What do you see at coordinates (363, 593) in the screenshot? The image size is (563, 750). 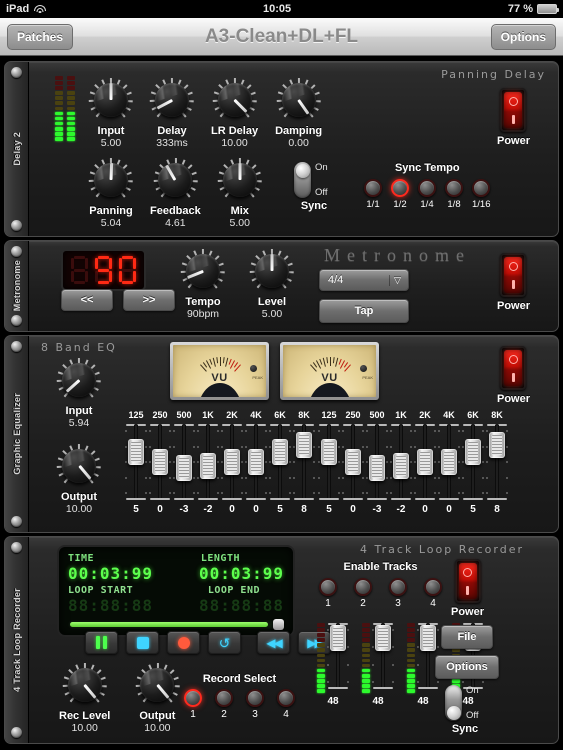 I see `enable-track-2: 2` at bounding box center [363, 593].